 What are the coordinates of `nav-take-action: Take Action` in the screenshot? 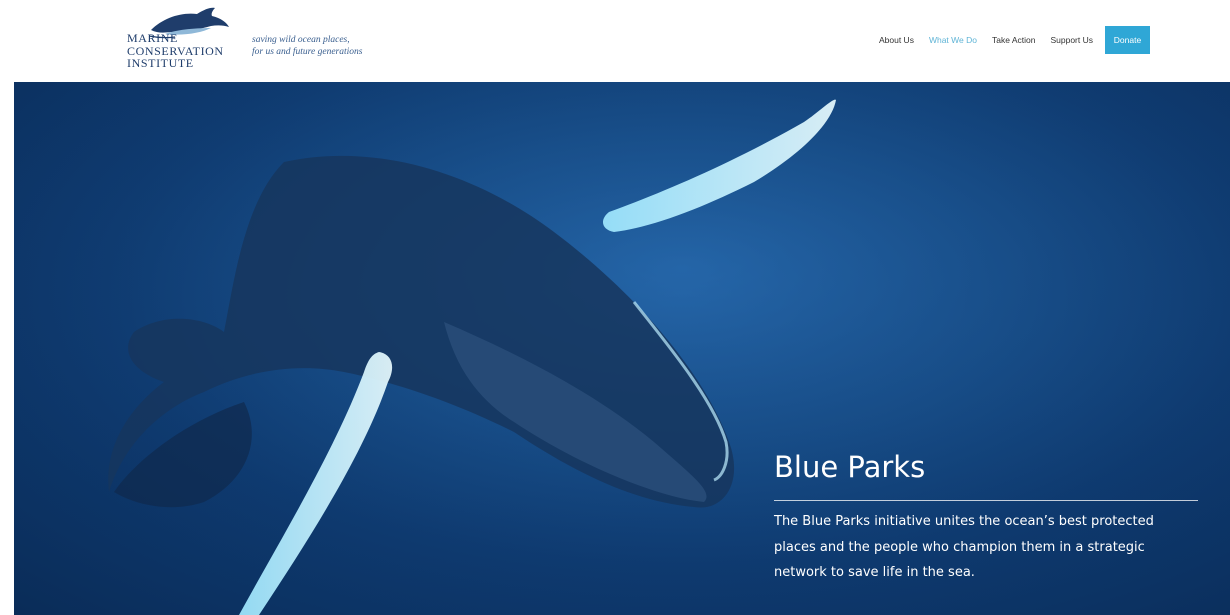 It's located at (1013, 40).